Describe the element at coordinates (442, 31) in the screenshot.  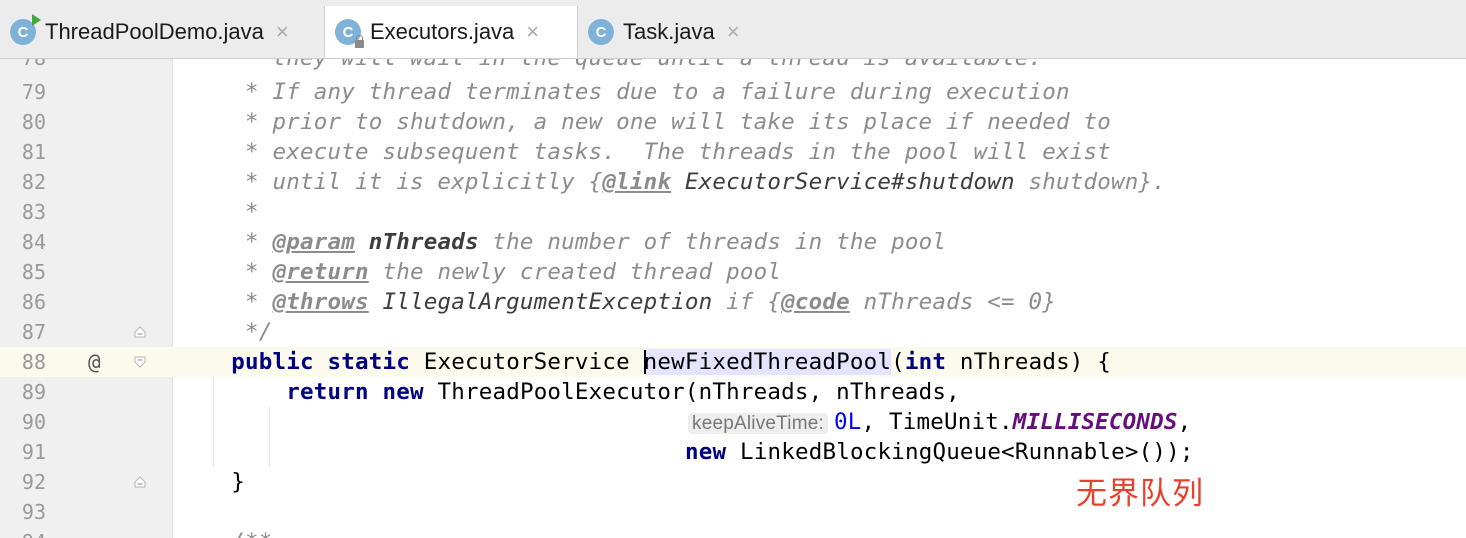
I see `tab-label: Executors.java` at that location.